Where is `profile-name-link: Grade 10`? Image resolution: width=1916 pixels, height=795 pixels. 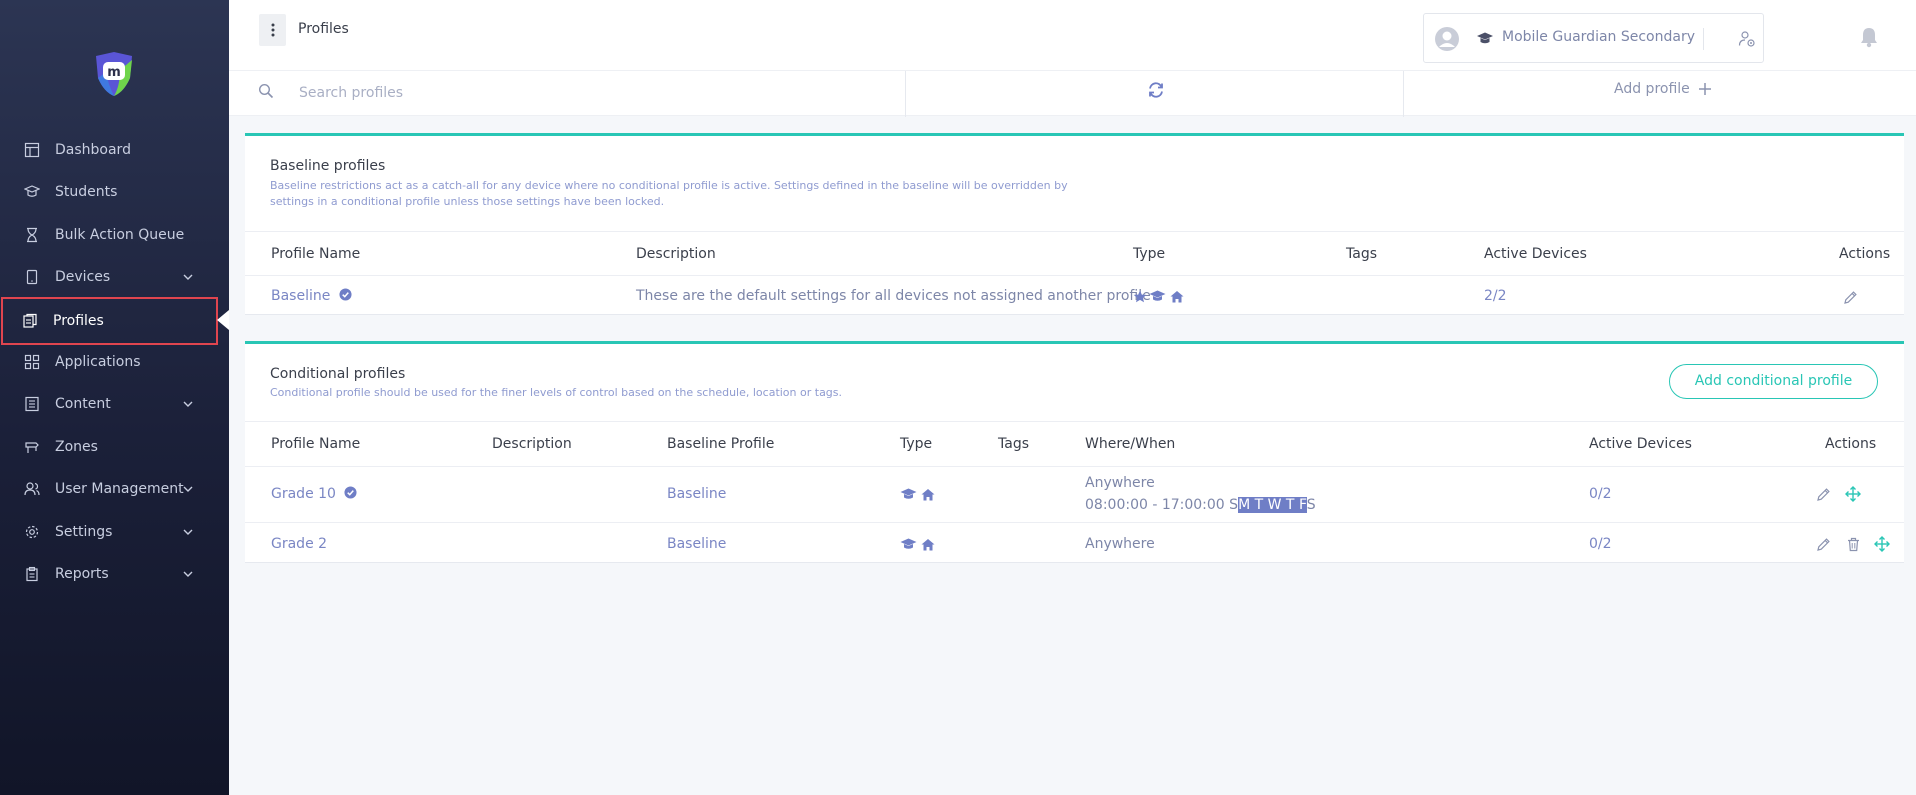
profile-name-link: Grade 10 is located at coordinates (314, 494).